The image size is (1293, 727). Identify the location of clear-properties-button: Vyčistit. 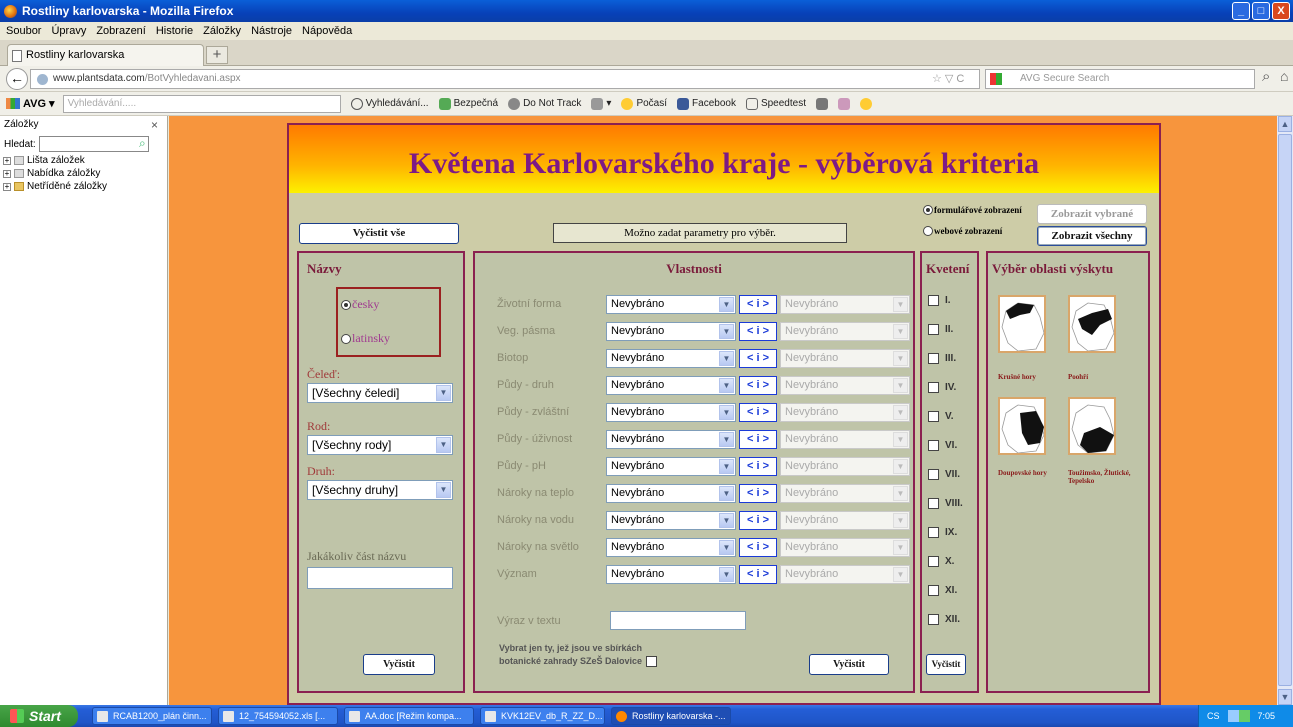
(849, 664).